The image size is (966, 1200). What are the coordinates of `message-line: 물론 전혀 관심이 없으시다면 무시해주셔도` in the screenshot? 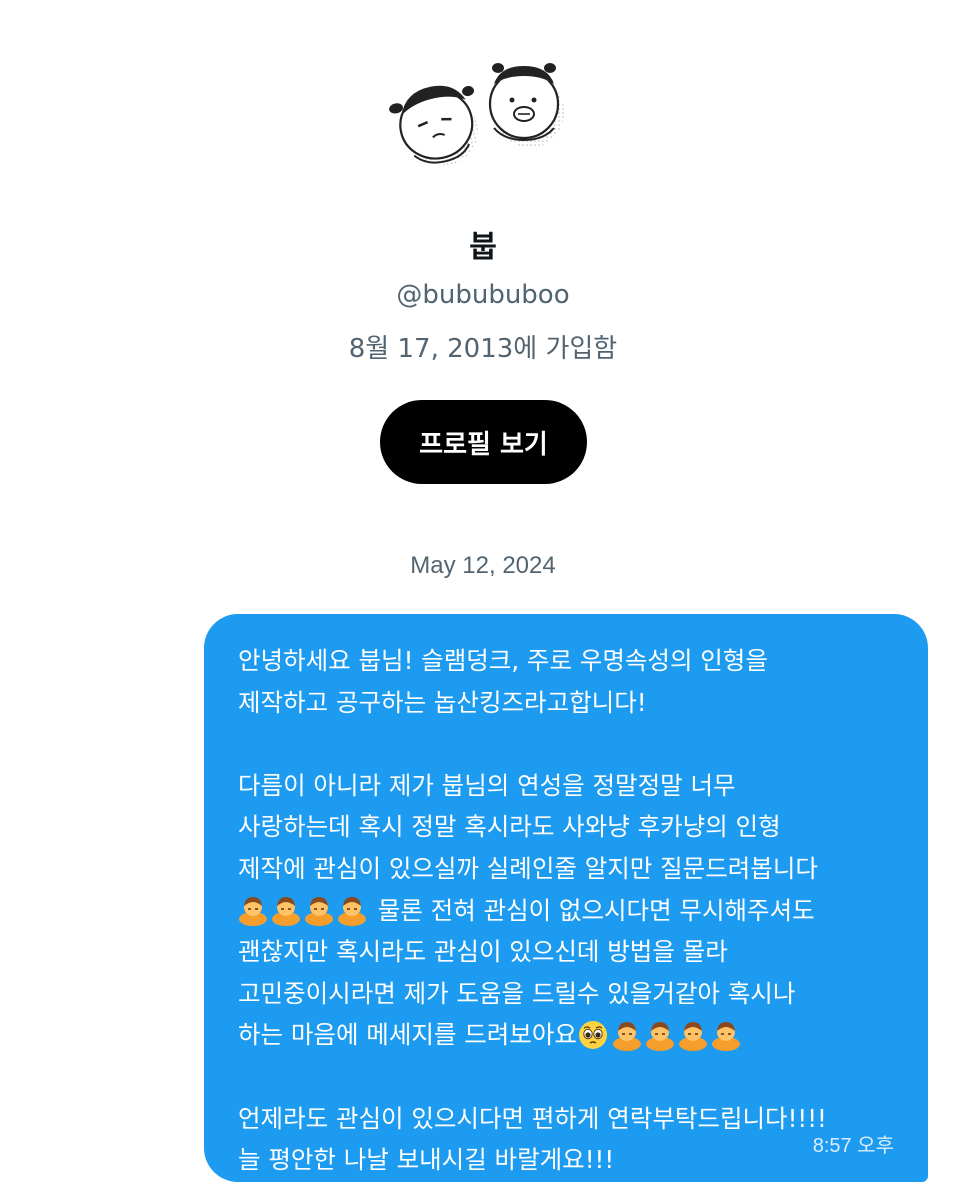 It's located at (571, 911).